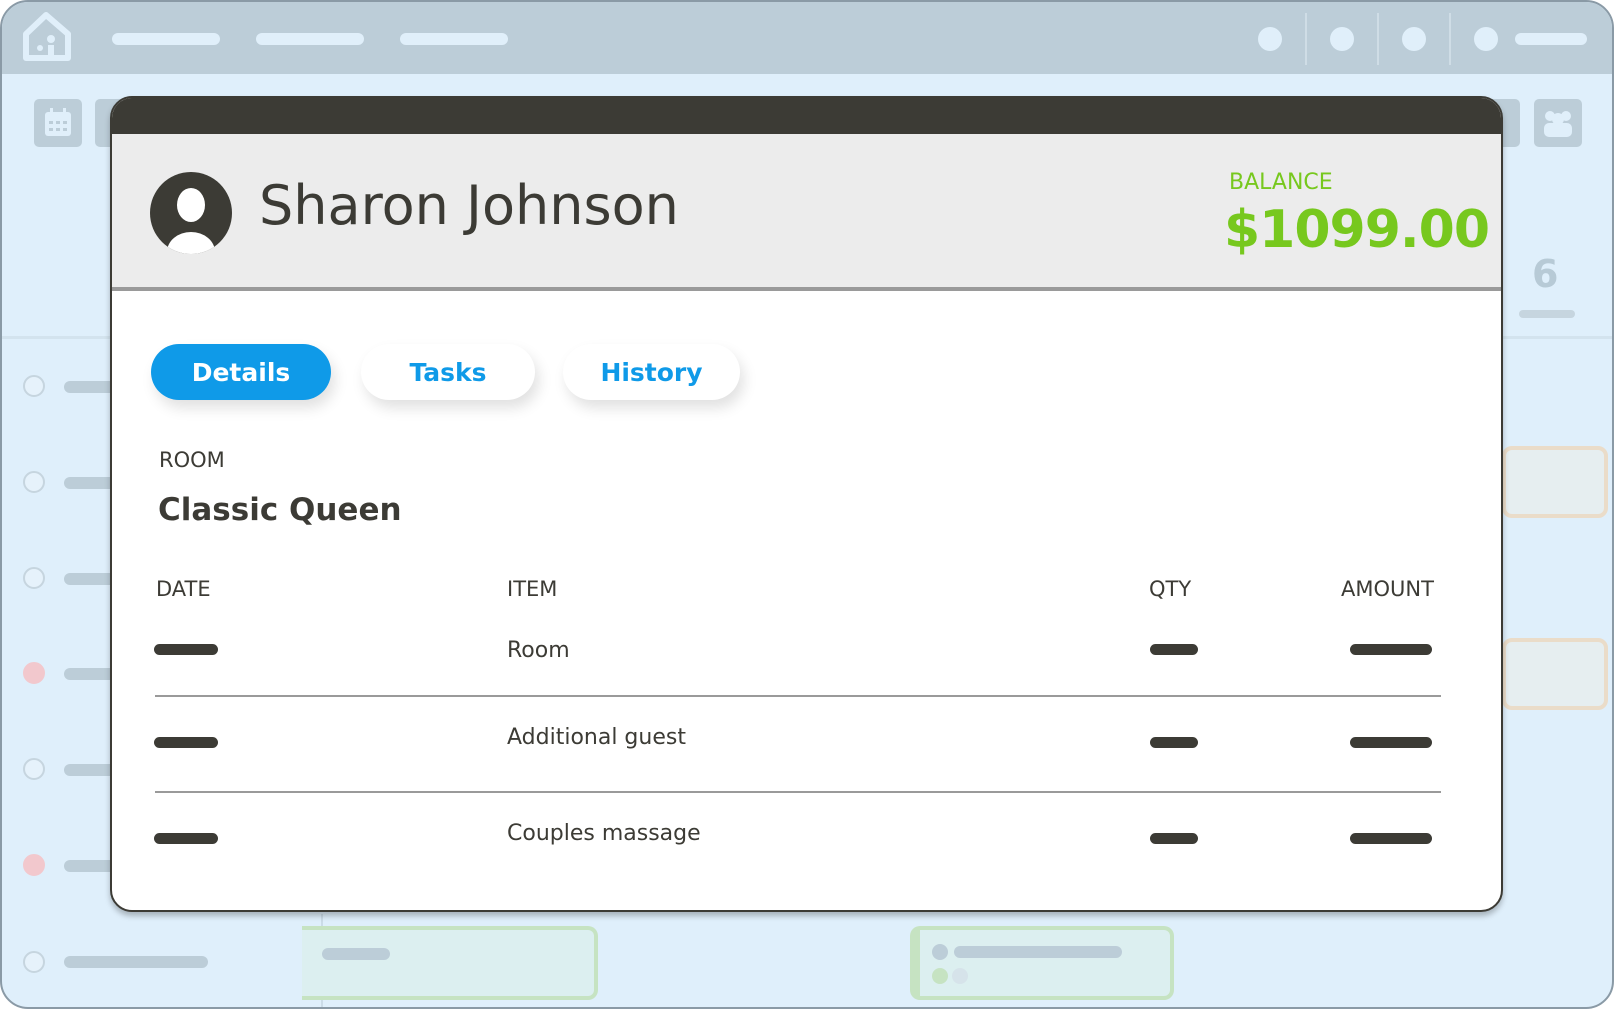 The width and height of the screenshot is (1614, 1009). What do you see at coordinates (192, 460) in the screenshot?
I see `room-label: ROOM` at bounding box center [192, 460].